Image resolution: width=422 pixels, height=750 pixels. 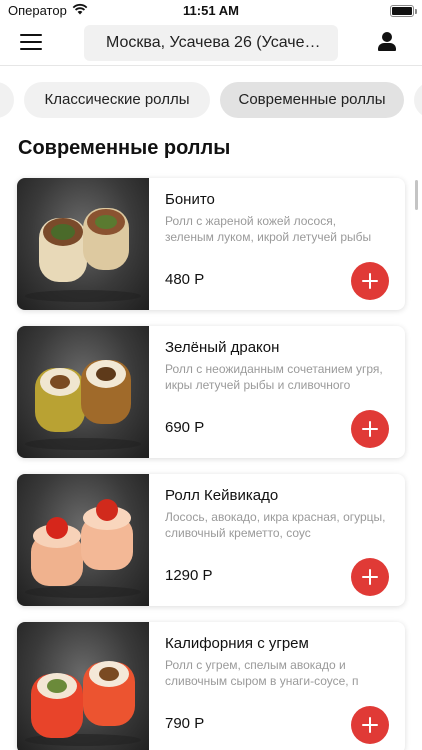 What do you see at coordinates (222, 495) in the screenshot?
I see `product-name: Ролл Кейвикадо` at bounding box center [222, 495].